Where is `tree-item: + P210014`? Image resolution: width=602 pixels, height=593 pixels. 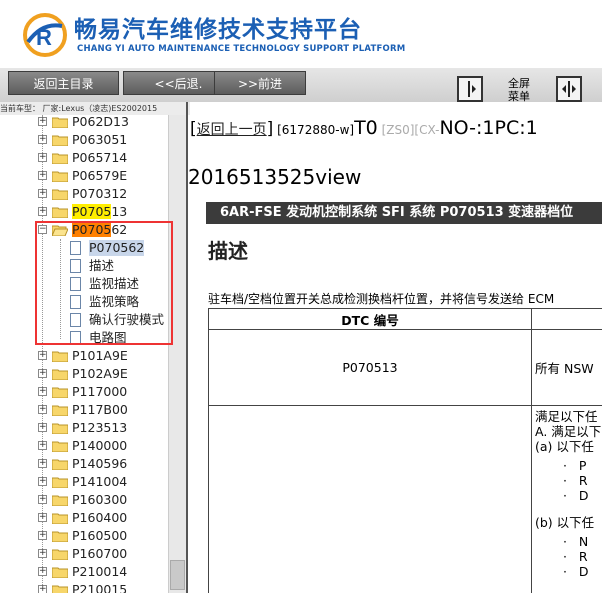 tree-item: + P210014 is located at coordinates (84, 572).